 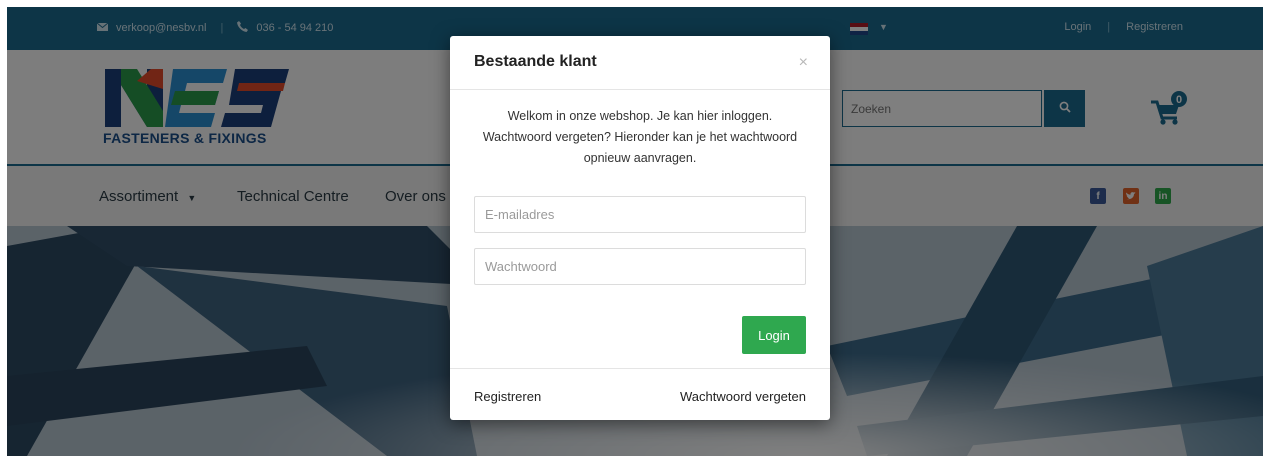 What do you see at coordinates (507, 396) in the screenshot?
I see `register-modal-link: Registreren` at bounding box center [507, 396].